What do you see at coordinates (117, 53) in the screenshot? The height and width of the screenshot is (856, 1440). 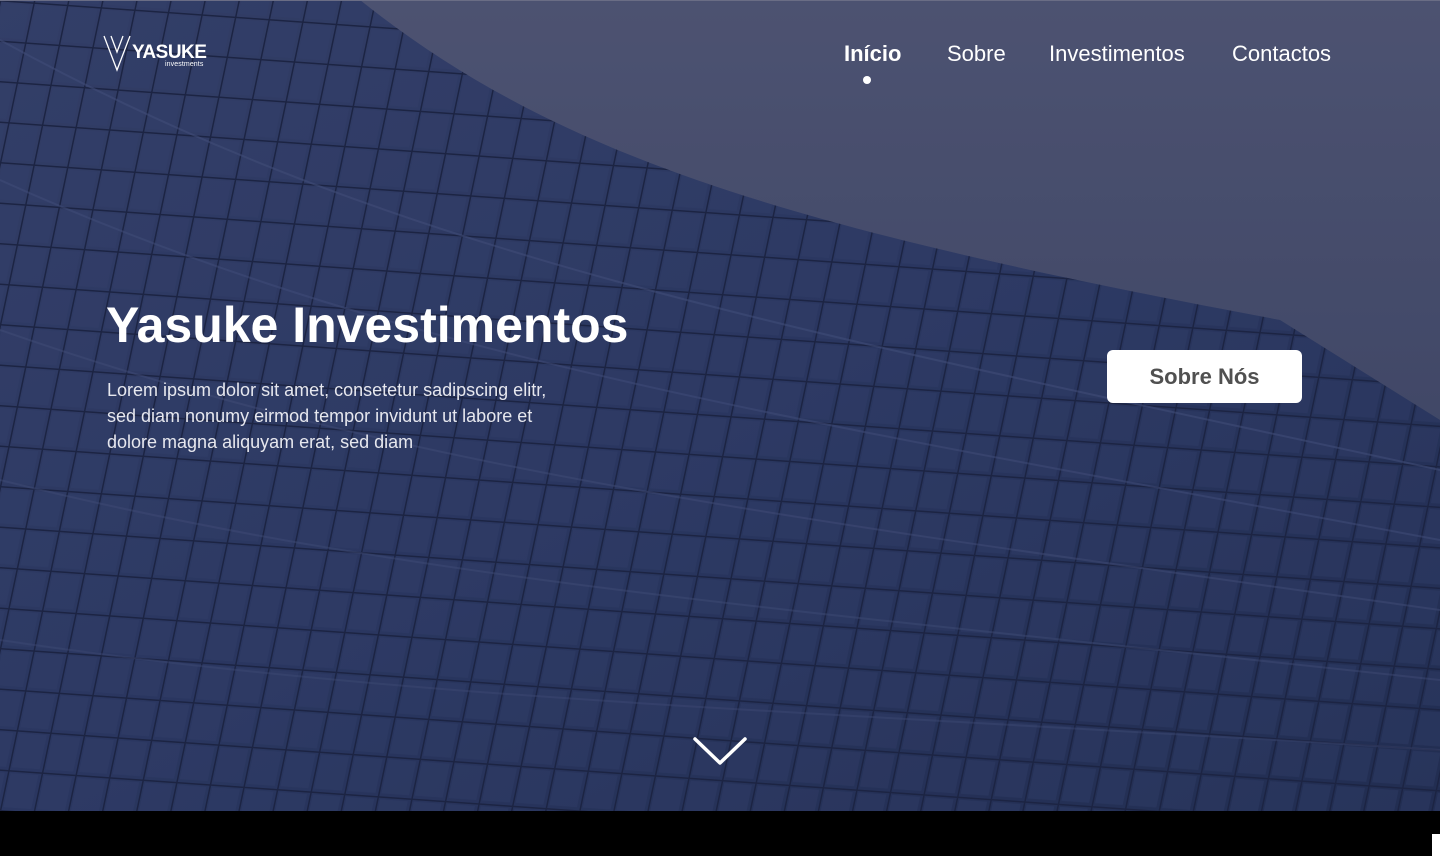 I see `yasuke-logo-icon` at bounding box center [117, 53].